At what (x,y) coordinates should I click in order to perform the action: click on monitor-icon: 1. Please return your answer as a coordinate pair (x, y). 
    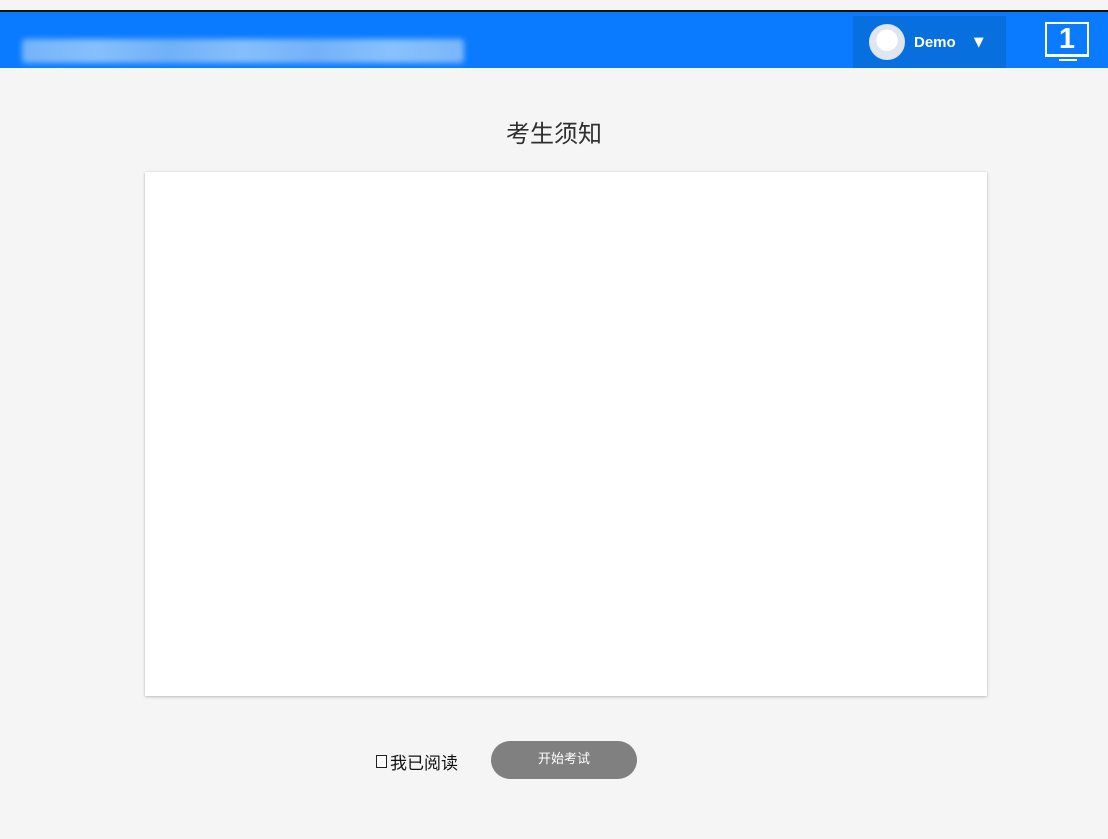
    Looking at the image, I should click on (1067, 39).